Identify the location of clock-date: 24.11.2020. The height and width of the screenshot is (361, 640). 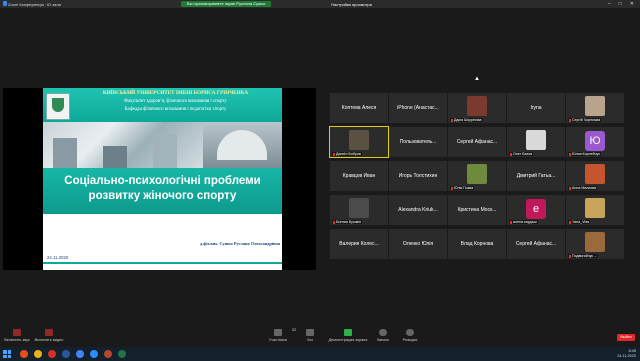
(626, 356).